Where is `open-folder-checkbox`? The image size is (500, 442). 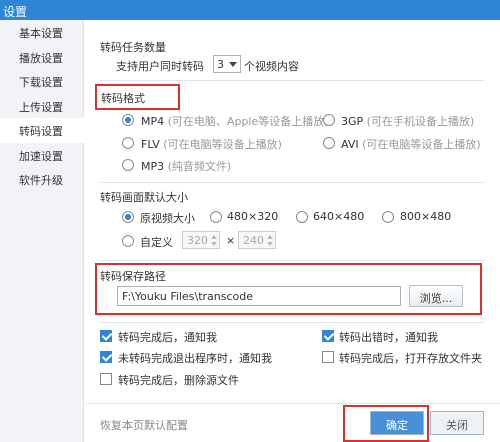
open-folder-checkbox is located at coordinates (328, 357).